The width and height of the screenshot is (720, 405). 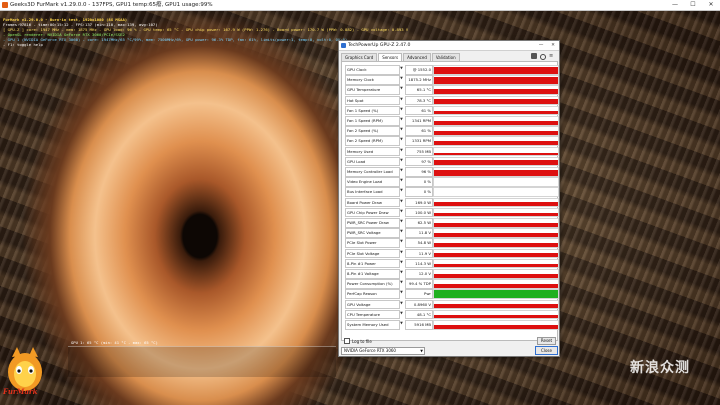 I want to click on device-select-value: NVIDIA GeForce RTX 3060, so click(x=370, y=350).